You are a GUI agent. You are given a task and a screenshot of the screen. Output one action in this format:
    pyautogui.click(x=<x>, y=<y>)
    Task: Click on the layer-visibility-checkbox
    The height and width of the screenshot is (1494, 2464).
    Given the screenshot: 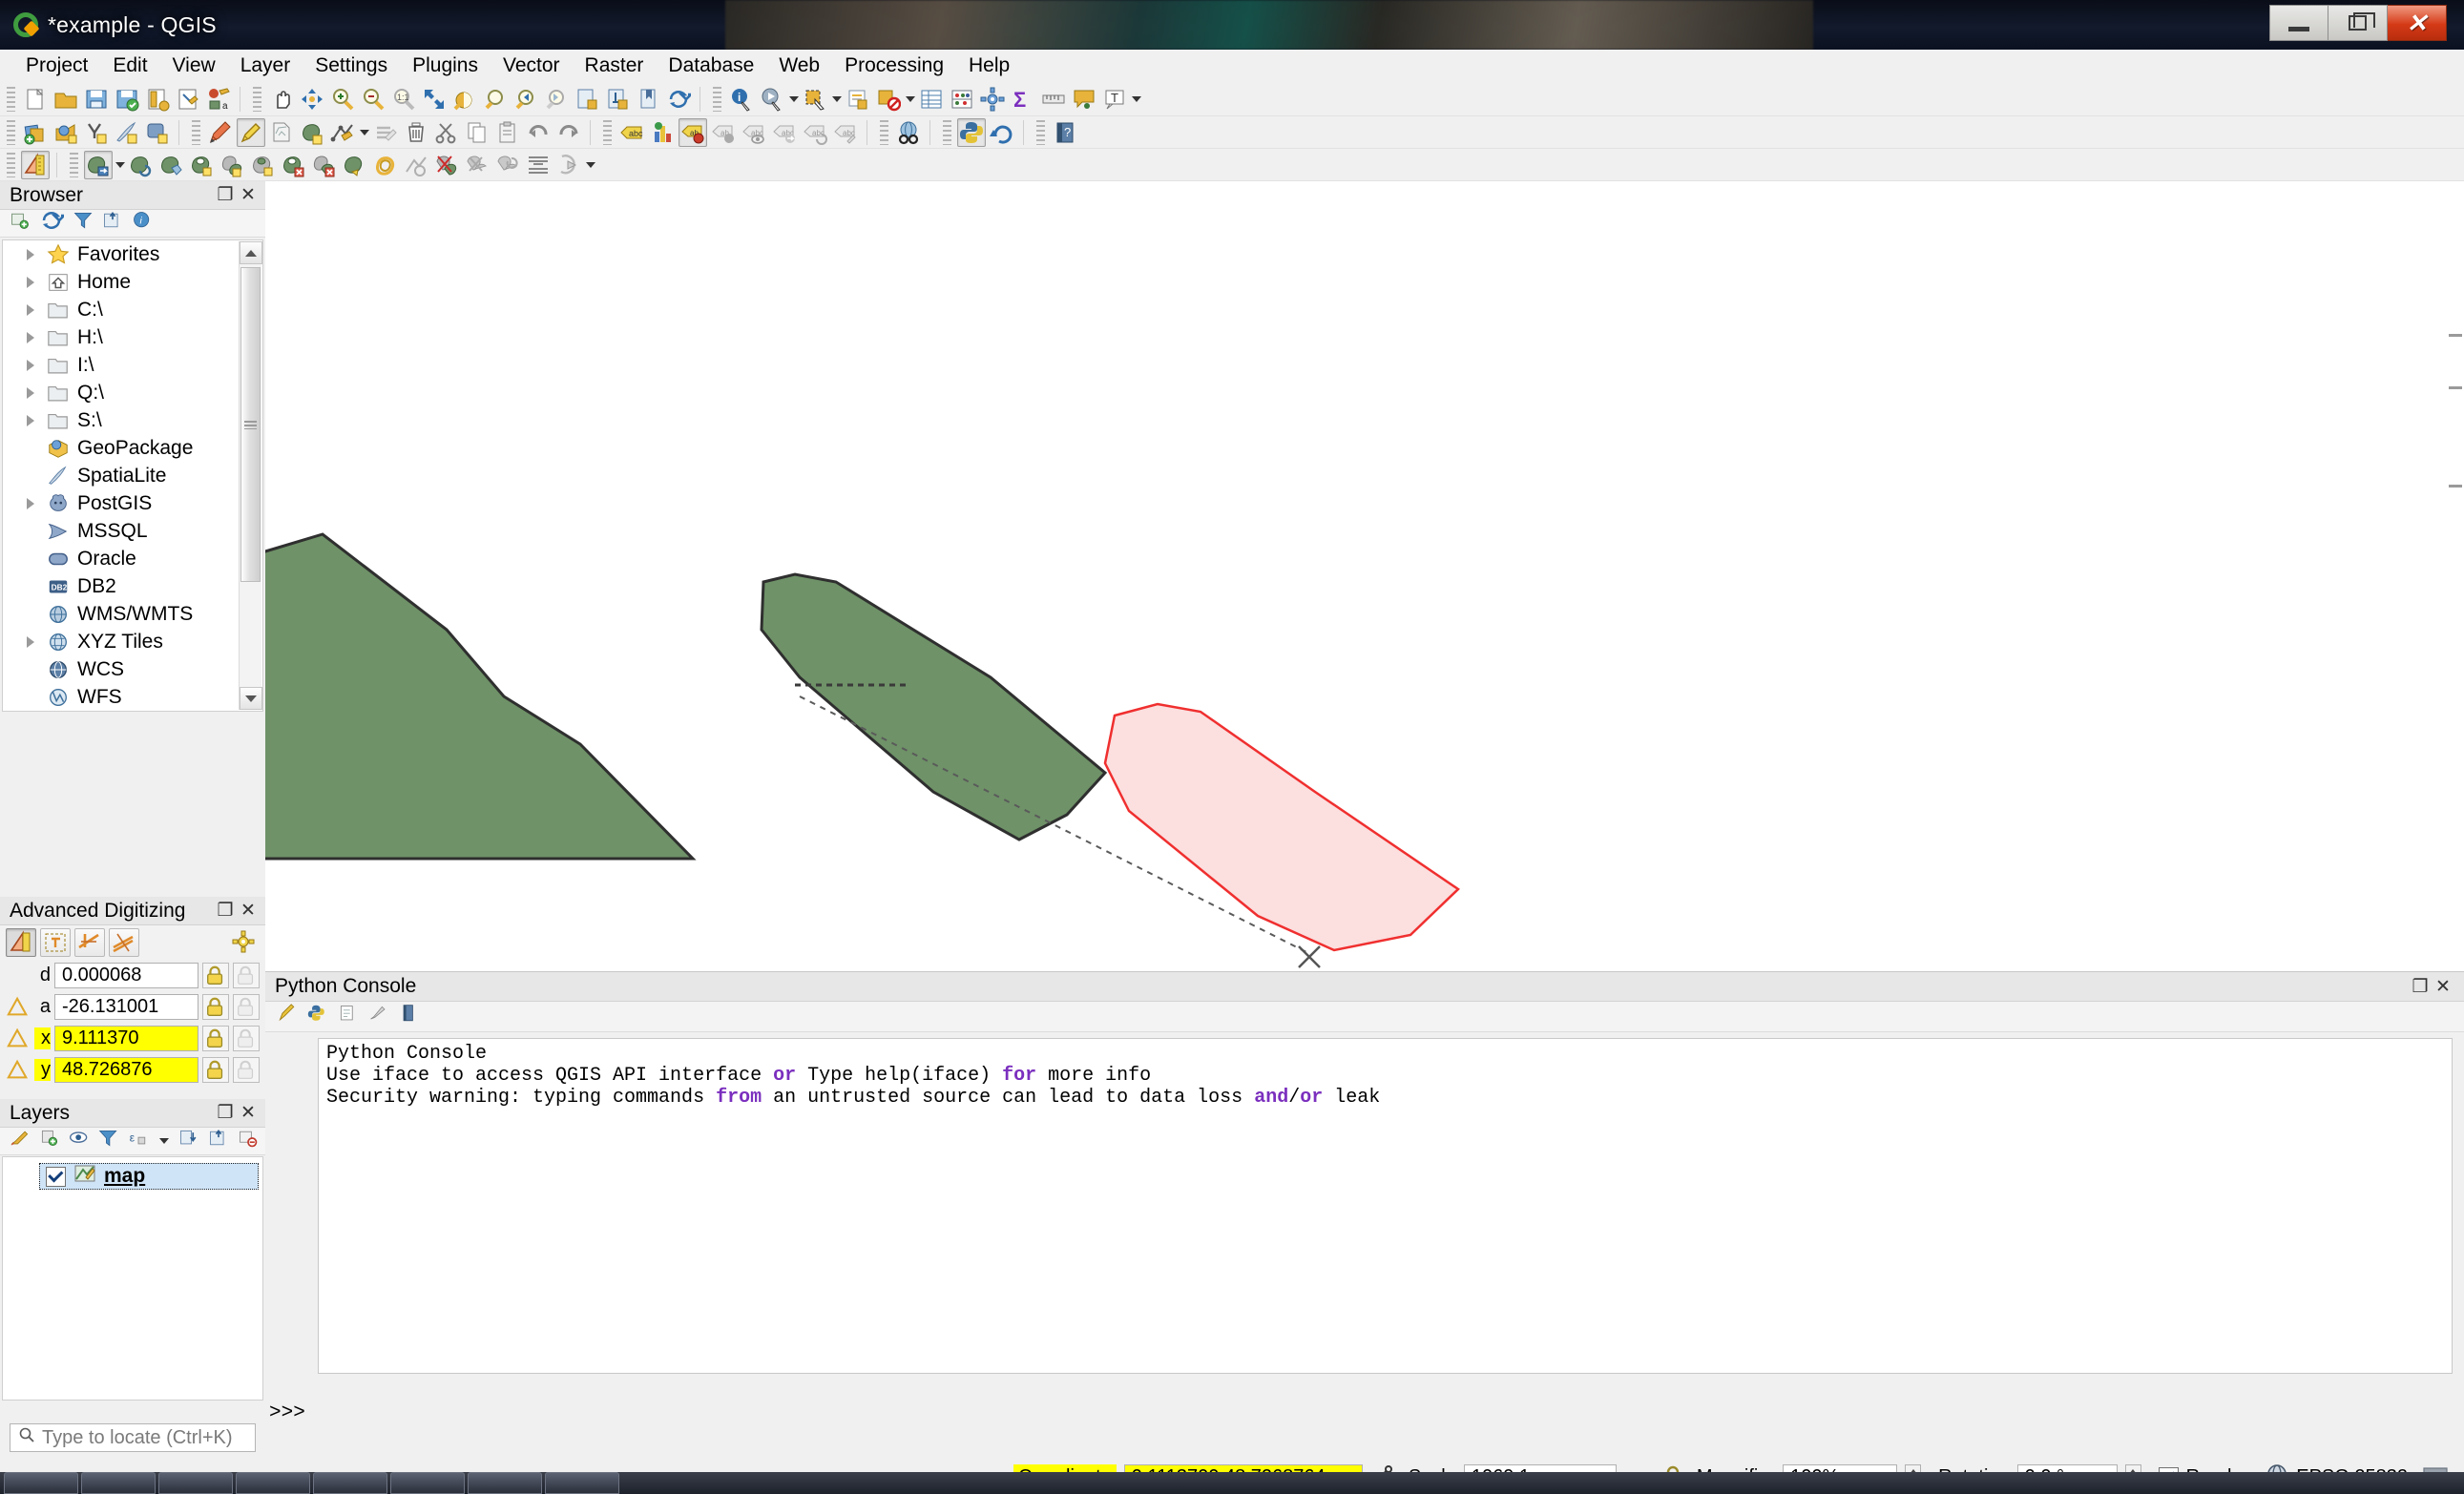 What is the action you would take?
    pyautogui.click(x=56, y=1176)
    